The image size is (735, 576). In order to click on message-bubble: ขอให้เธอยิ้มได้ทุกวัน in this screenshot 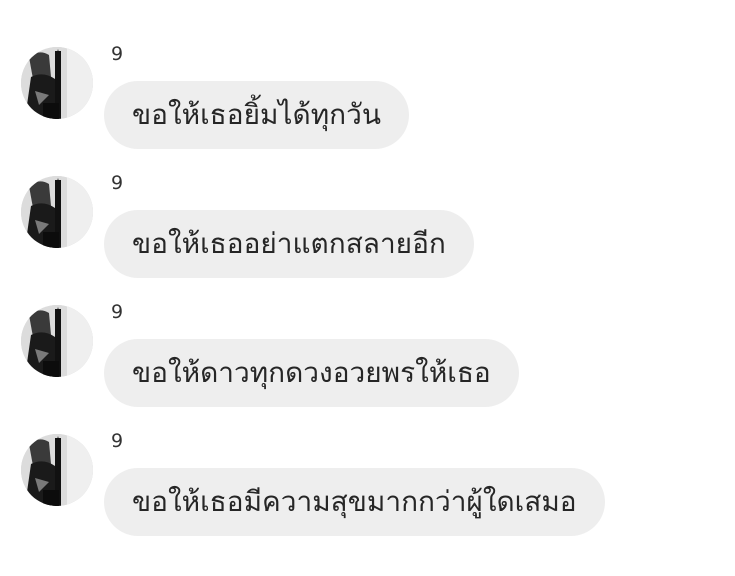, I will do `click(256, 115)`.